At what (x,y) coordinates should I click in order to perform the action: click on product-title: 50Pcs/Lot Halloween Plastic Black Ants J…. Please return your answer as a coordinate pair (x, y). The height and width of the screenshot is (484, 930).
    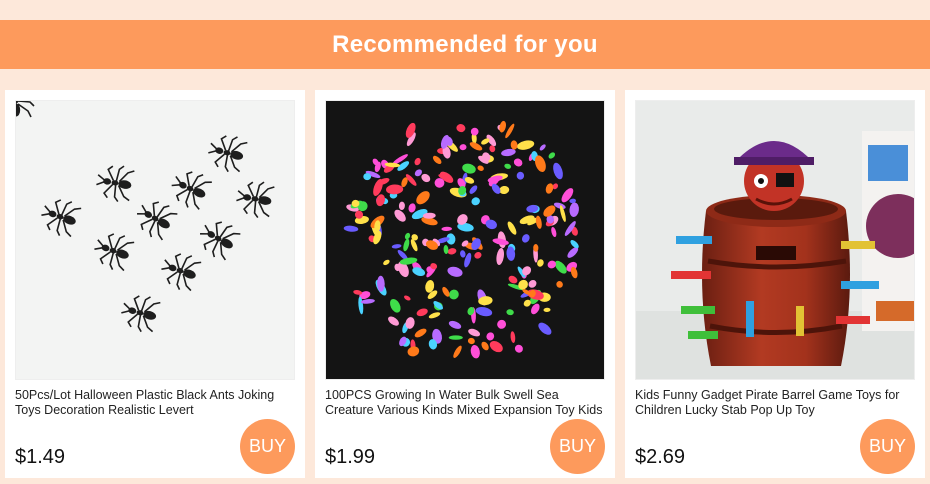
    Looking at the image, I should click on (156, 403).